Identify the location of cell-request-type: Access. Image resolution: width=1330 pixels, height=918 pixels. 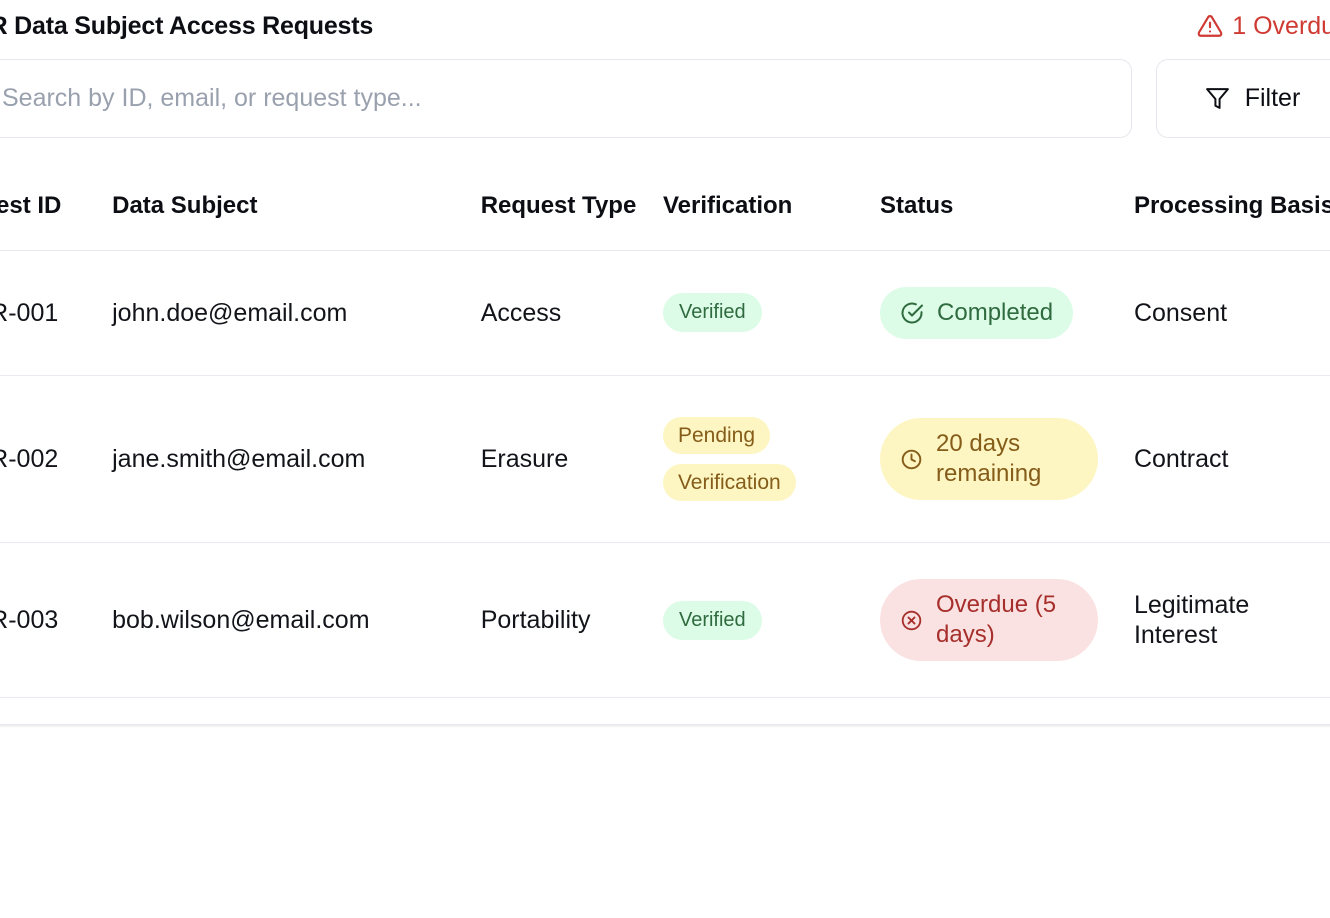
(571, 313).